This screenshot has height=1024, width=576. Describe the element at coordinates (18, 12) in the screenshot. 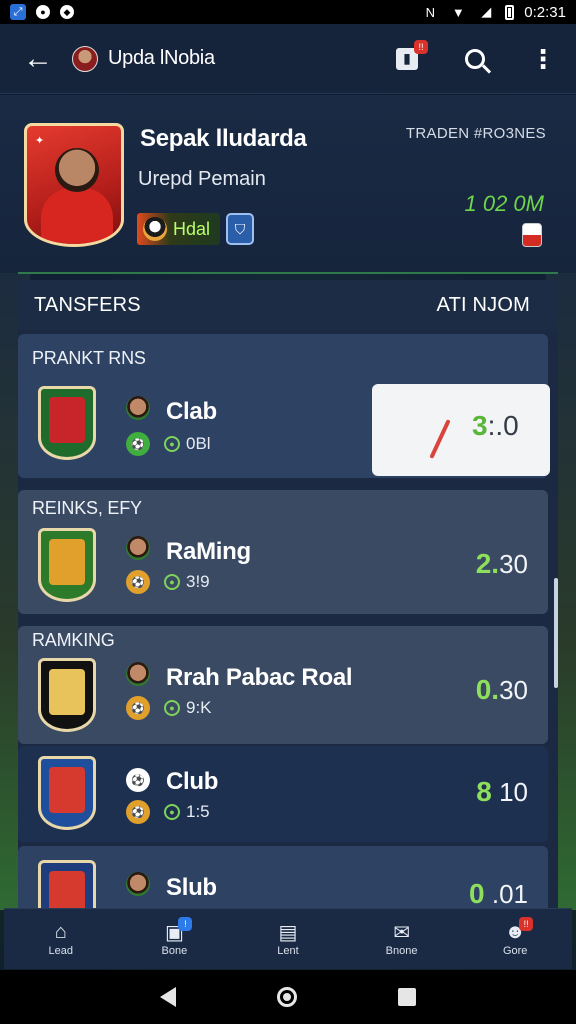

I see `app-icon: ⤢` at that location.